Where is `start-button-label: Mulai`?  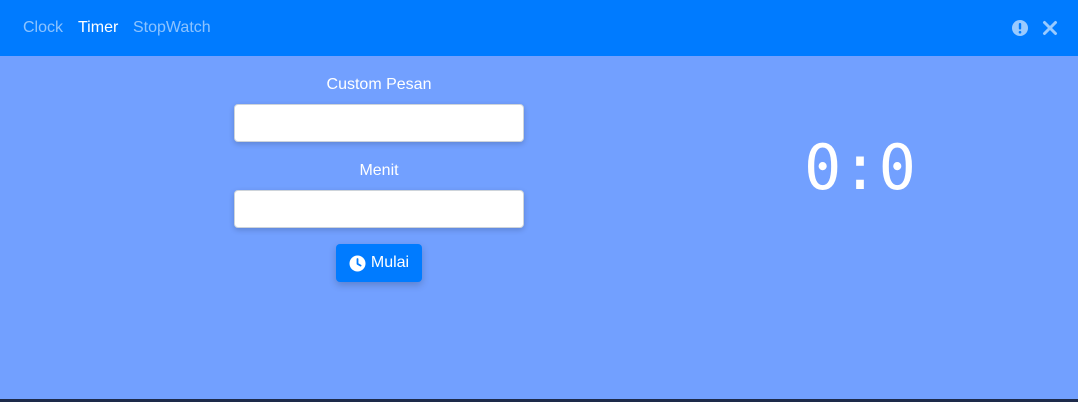 start-button-label: Mulai is located at coordinates (390, 262).